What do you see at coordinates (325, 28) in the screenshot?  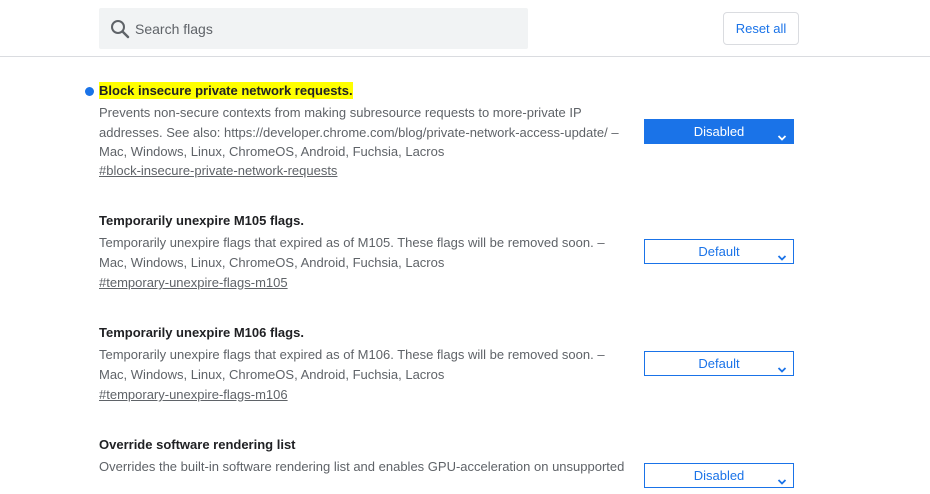 I see `search-input` at bounding box center [325, 28].